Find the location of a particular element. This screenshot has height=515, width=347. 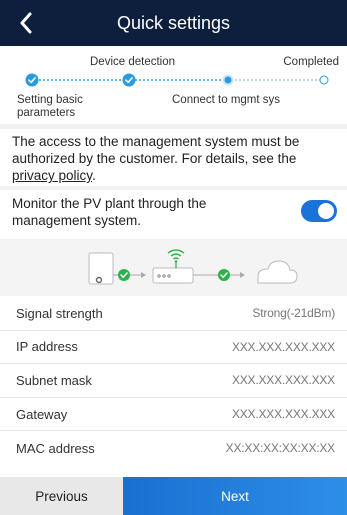

notice-suffix: . is located at coordinates (94, 175).